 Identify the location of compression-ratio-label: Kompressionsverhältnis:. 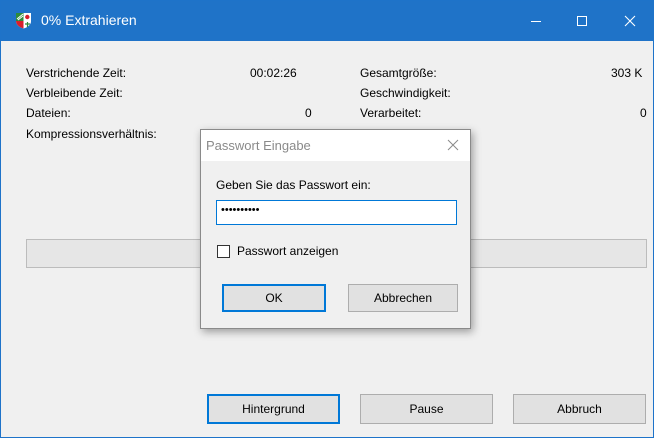
(91, 134).